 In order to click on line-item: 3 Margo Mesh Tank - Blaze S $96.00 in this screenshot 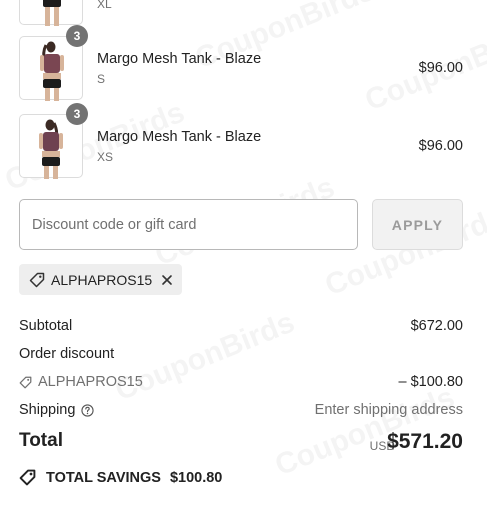, I will do `click(241, 63)`.